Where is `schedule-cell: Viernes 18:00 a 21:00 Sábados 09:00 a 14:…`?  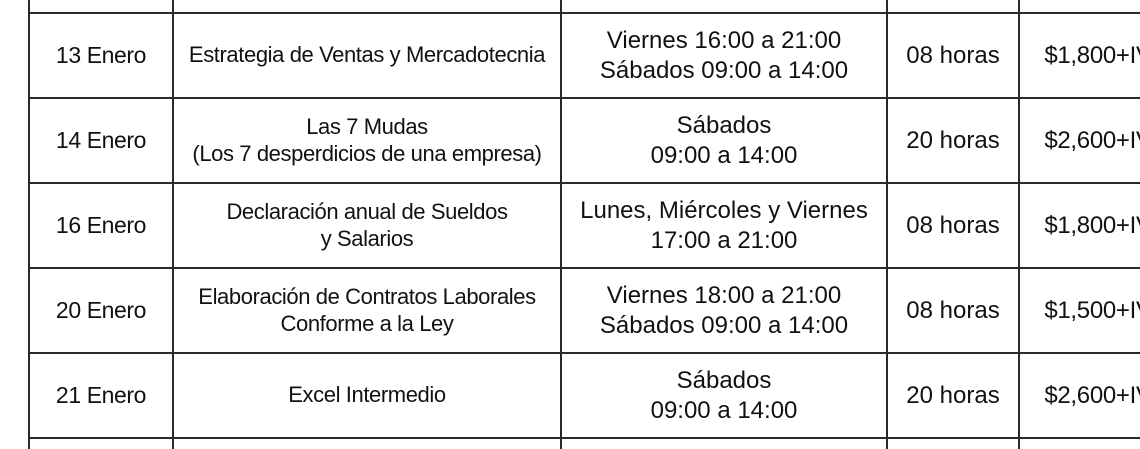
schedule-cell: Viernes 18:00 a 21:00 Sábados 09:00 a 14:… is located at coordinates (724, 310).